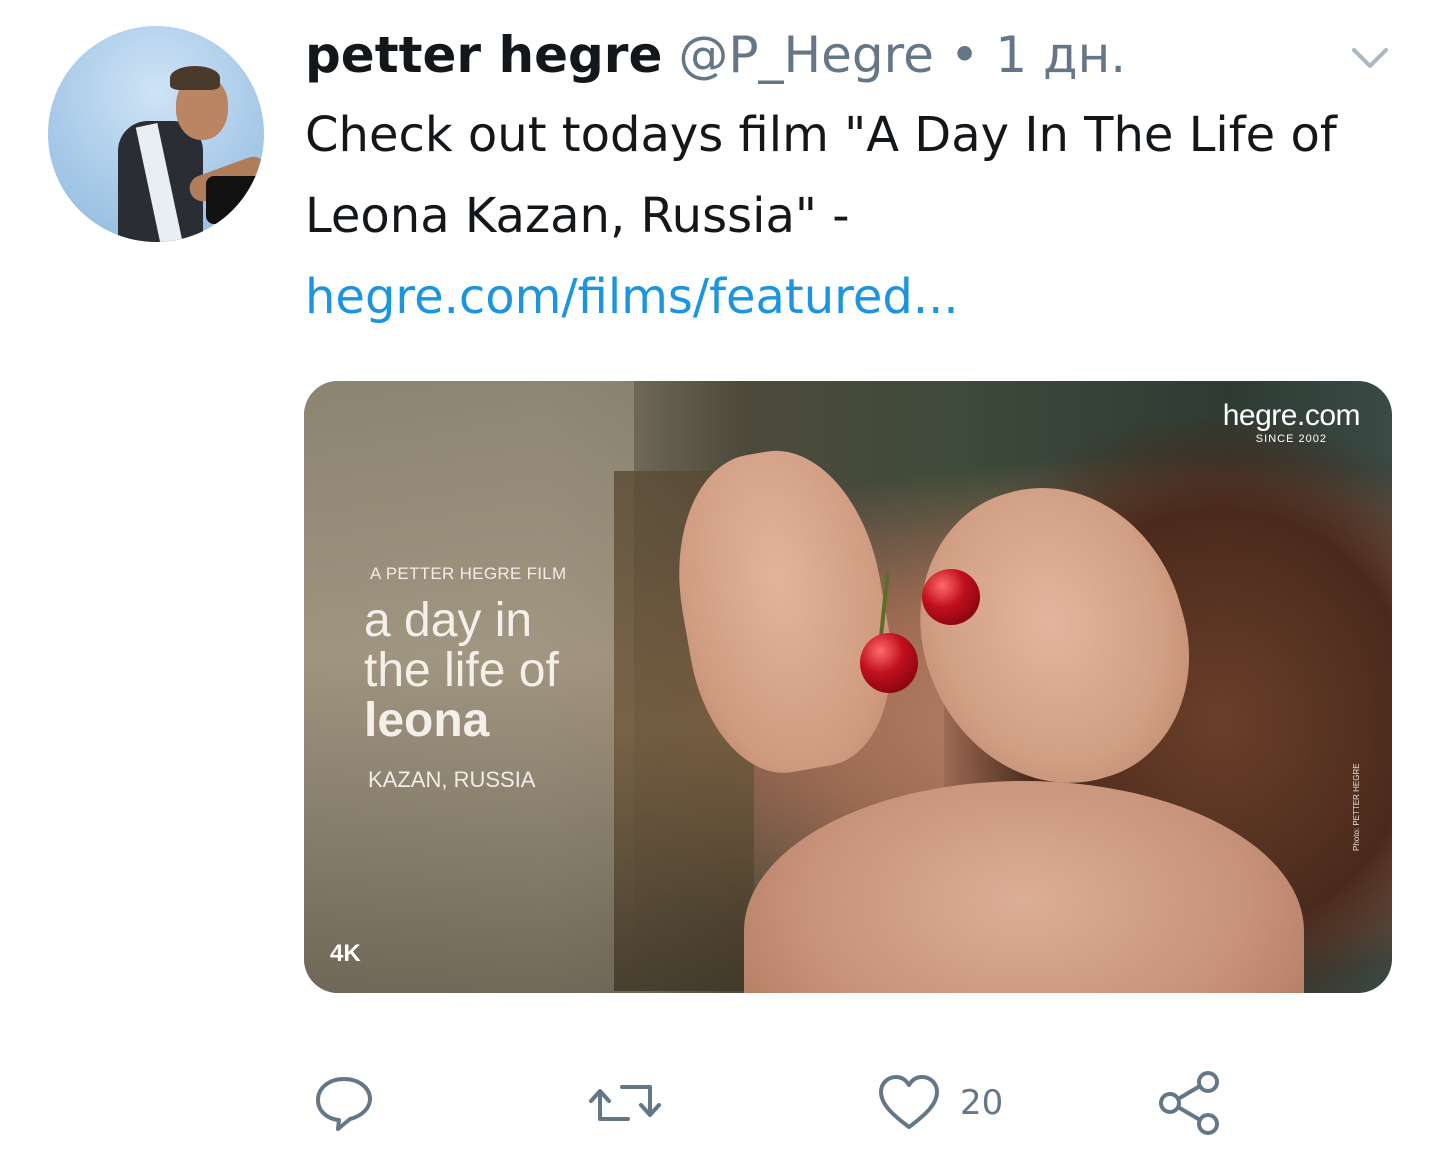 This screenshot has width=1434, height=1167. I want to click on share-icon, so click(1191, 1103).